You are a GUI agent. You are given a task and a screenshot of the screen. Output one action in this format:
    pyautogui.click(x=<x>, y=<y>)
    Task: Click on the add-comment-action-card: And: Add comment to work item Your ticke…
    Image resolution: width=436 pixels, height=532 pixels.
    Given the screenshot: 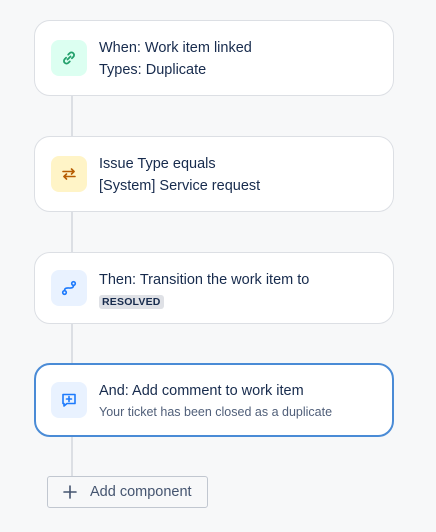 What is the action you would take?
    pyautogui.click(x=214, y=400)
    